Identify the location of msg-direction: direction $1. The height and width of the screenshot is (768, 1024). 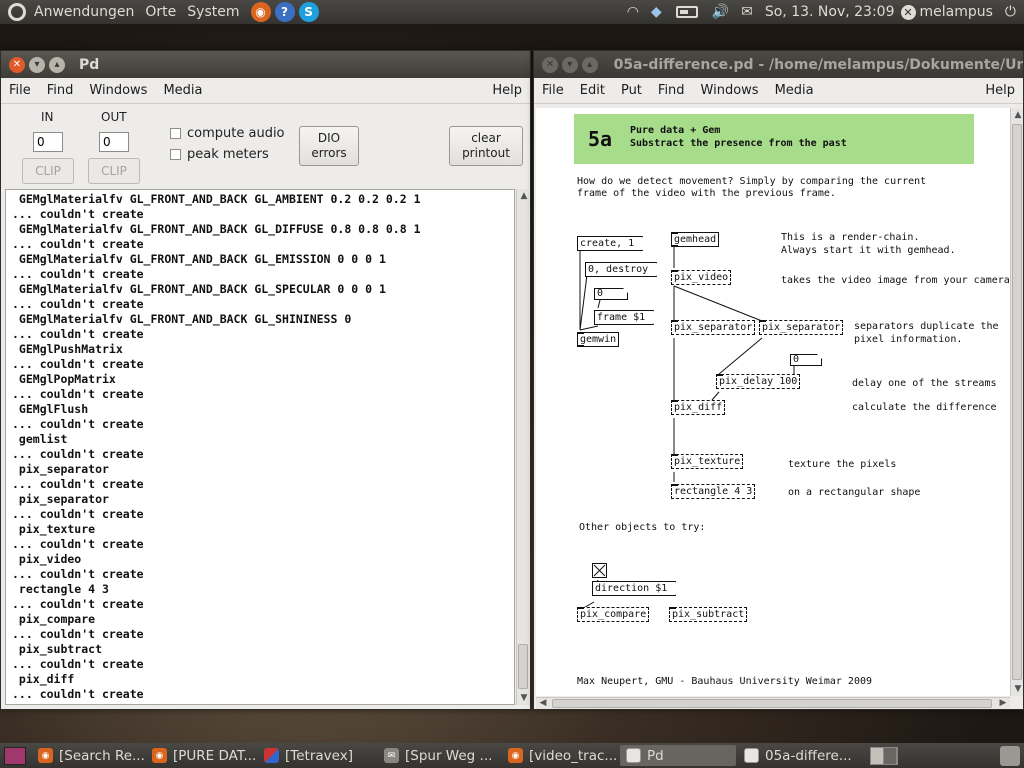
(634, 588).